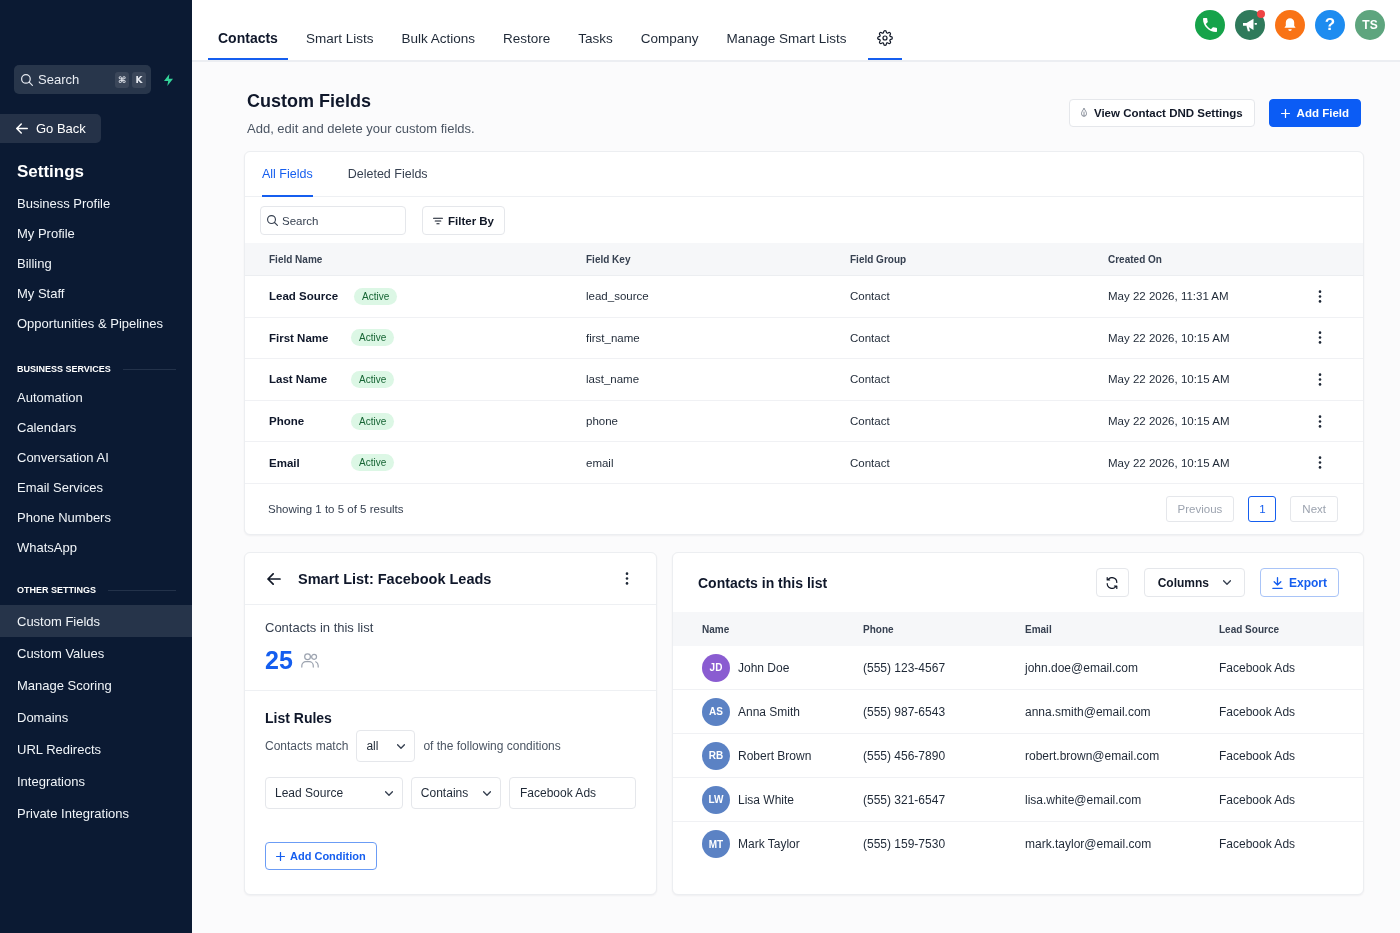 The width and height of the screenshot is (1400, 933). Describe the element at coordinates (96, 813) in the screenshot. I see `sidebar-item: Private Integrations` at that location.